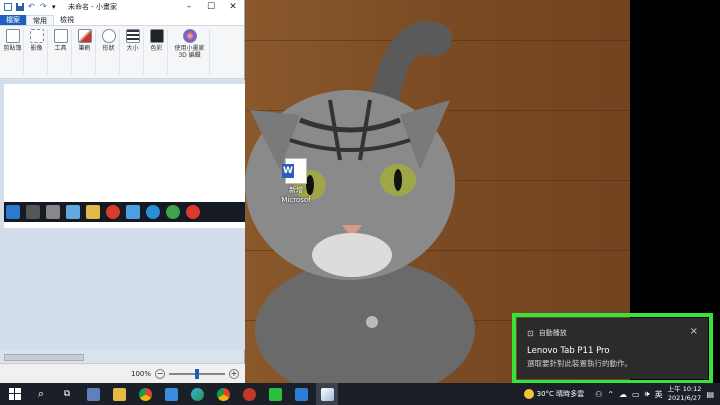 The width and height of the screenshot is (720, 405). I want to click on paint3d-label: 使用小畫家 3D 編輯, so click(189, 52).